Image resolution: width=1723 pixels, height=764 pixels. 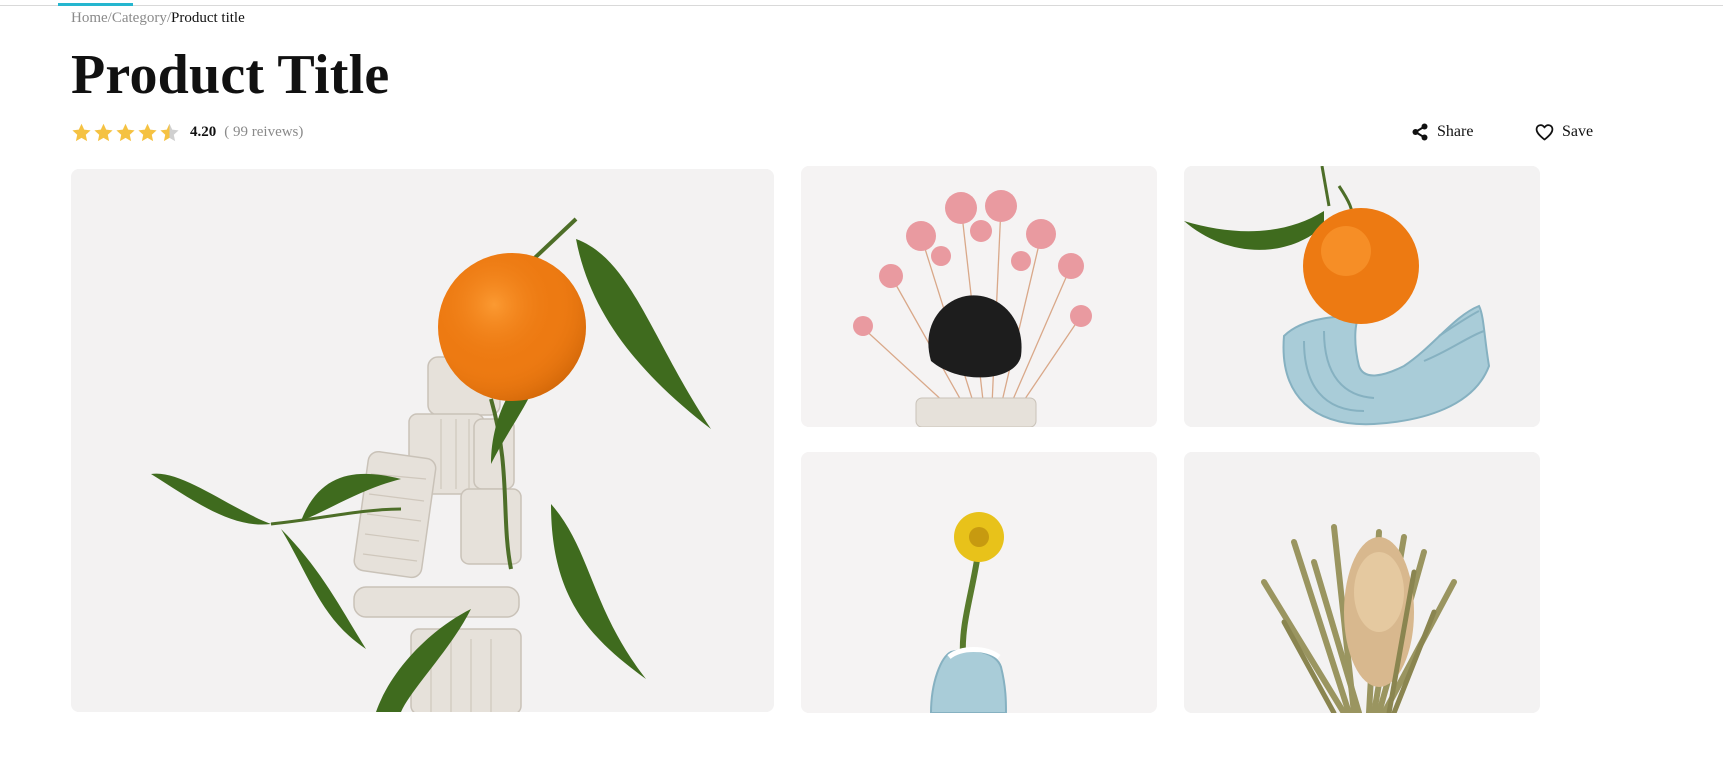 I want to click on product-rating: 4.20 ( 99 reivews), so click(x=187, y=132).